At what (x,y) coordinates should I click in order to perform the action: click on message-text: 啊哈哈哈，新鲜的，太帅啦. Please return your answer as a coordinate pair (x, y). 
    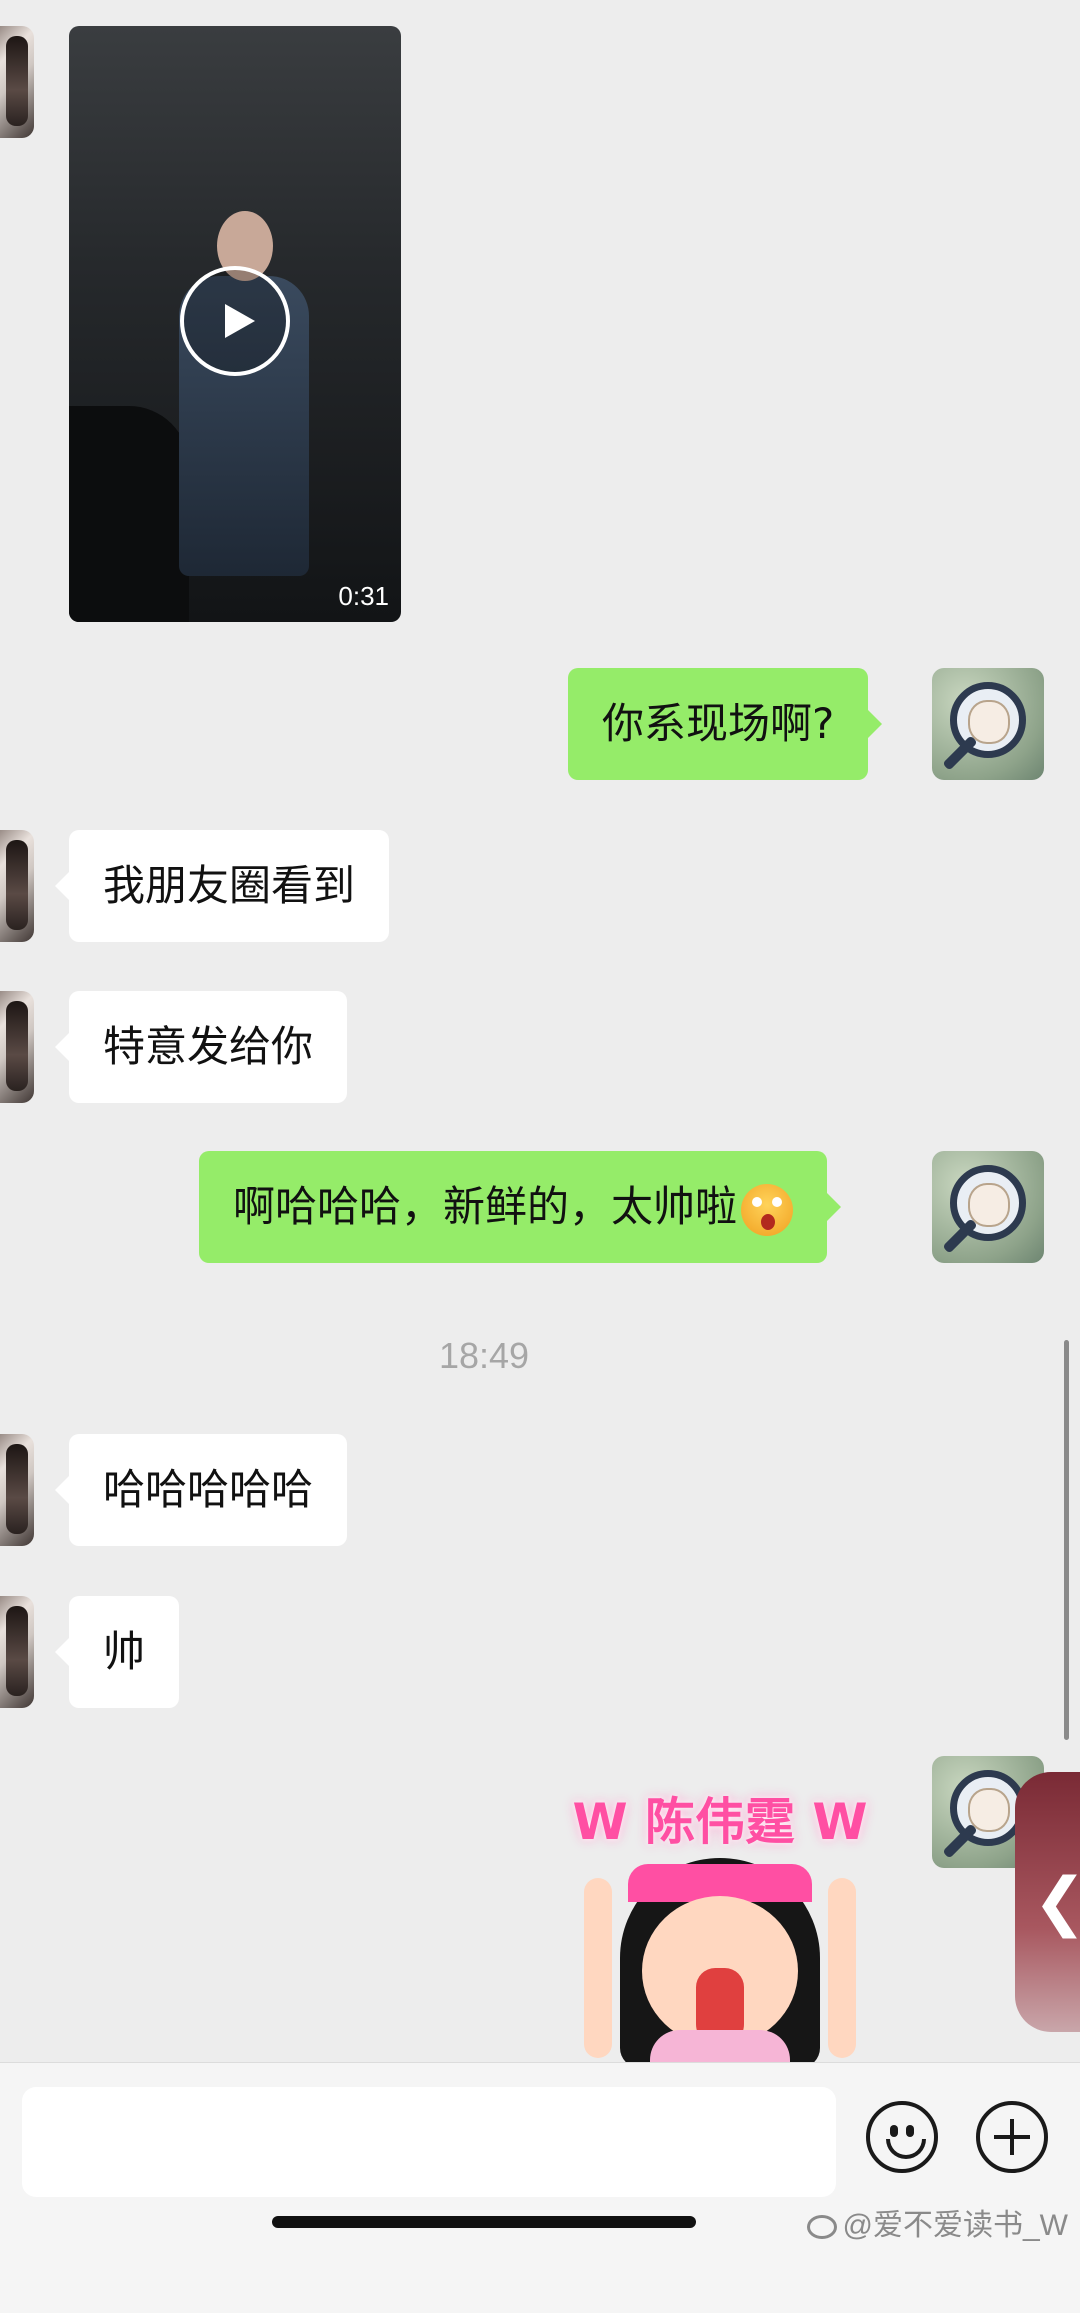
    Looking at the image, I should click on (485, 1206).